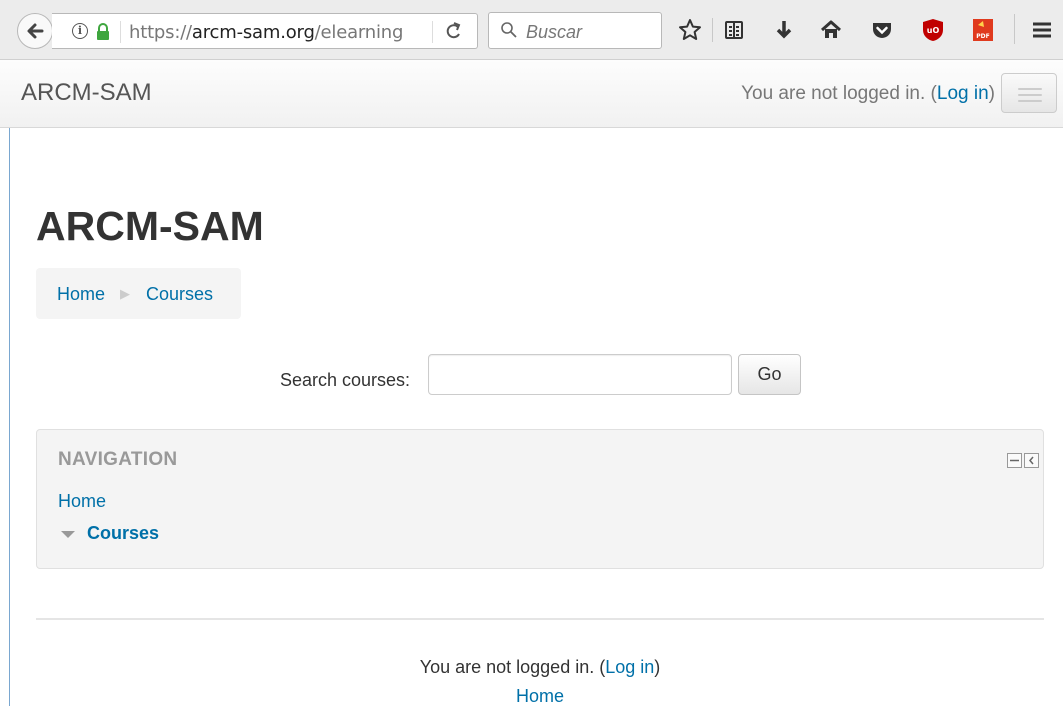 This screenshot has height=706, width=1063. Describe the element at coordinates (80, 31) in the screenshot. I see `info-icon: i` at that location.